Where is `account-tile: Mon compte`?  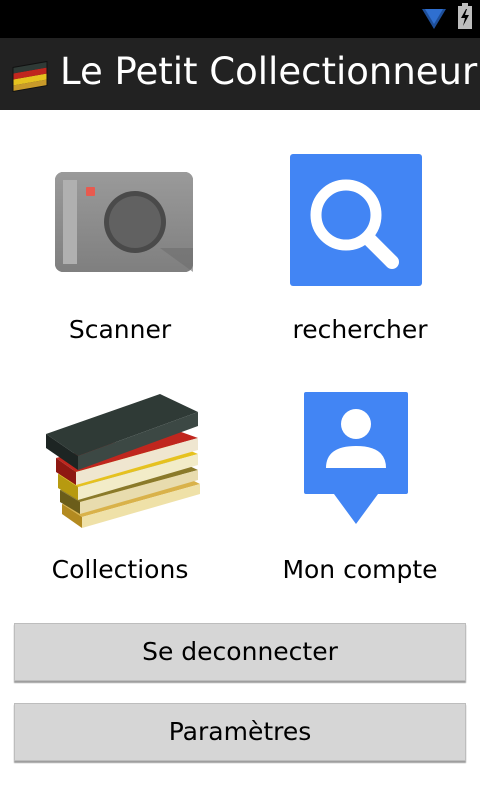 account-tile: Mon compte is located at coordinates (360, 482).